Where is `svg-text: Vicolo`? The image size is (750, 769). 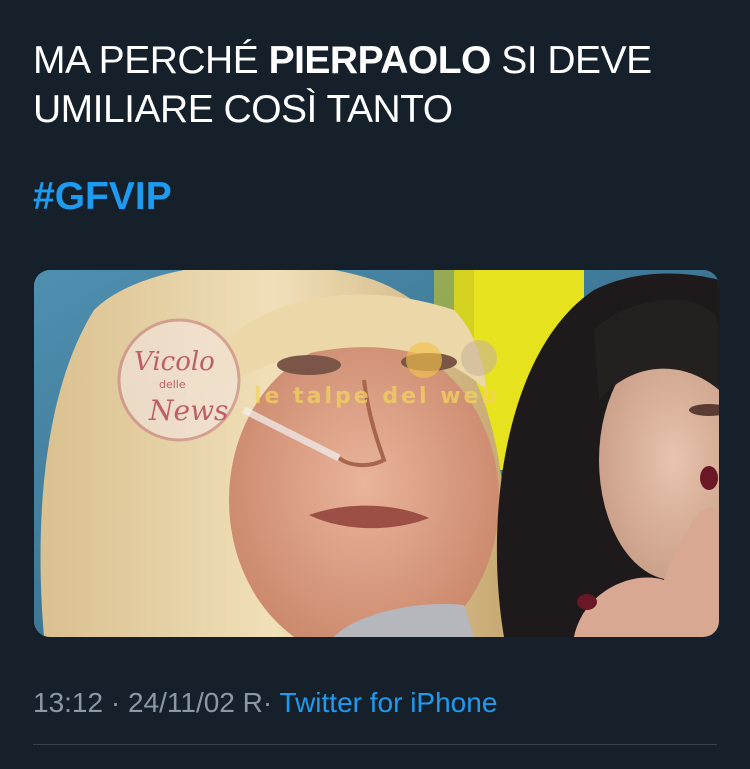 svg-text: Vicolo is located at coordinates (174, 362).